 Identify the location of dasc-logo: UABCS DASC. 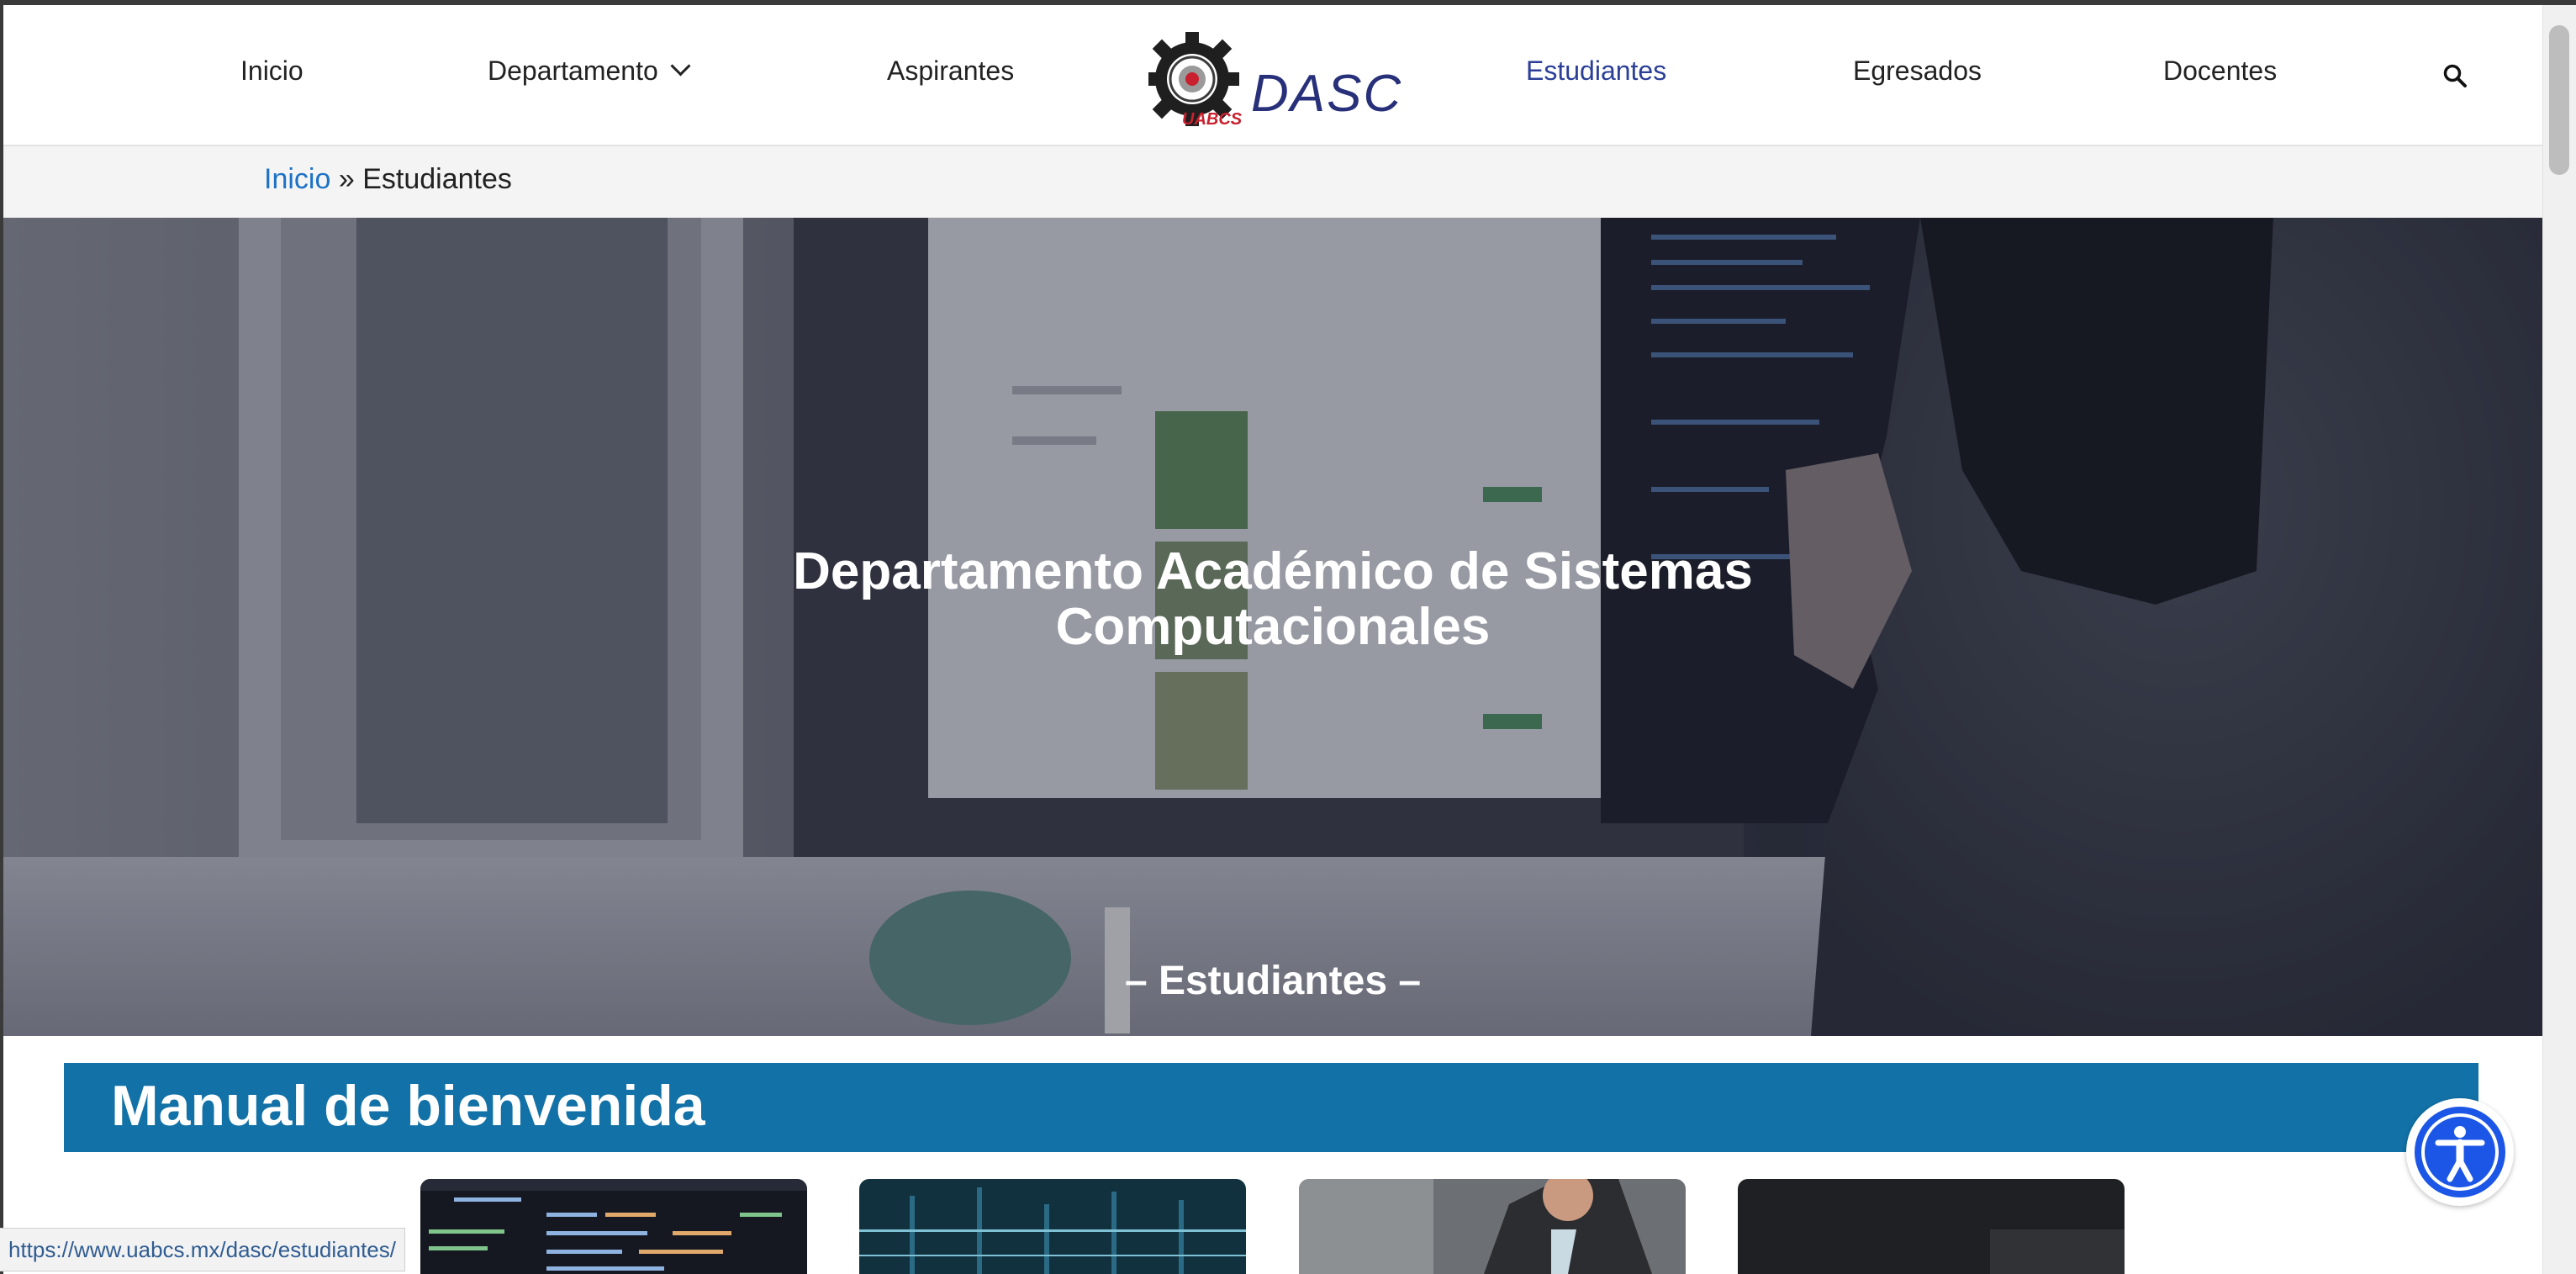
(1273, 79).